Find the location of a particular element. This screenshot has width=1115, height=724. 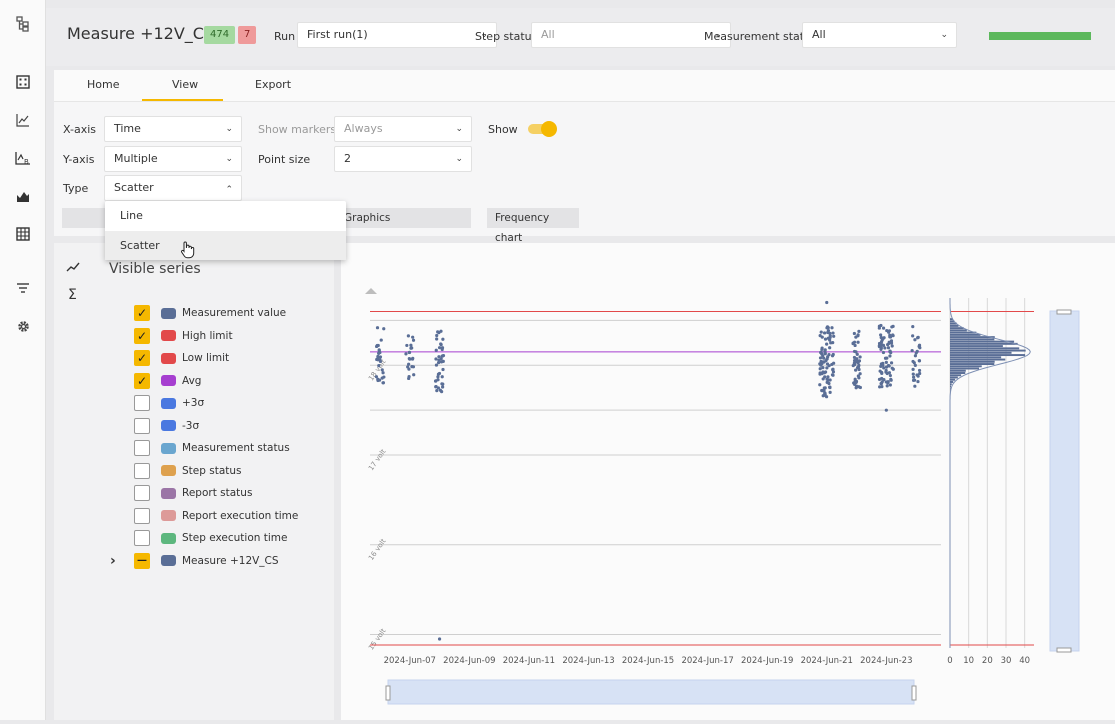

limit-chart-icon: B is located at coordinates (23, 158).